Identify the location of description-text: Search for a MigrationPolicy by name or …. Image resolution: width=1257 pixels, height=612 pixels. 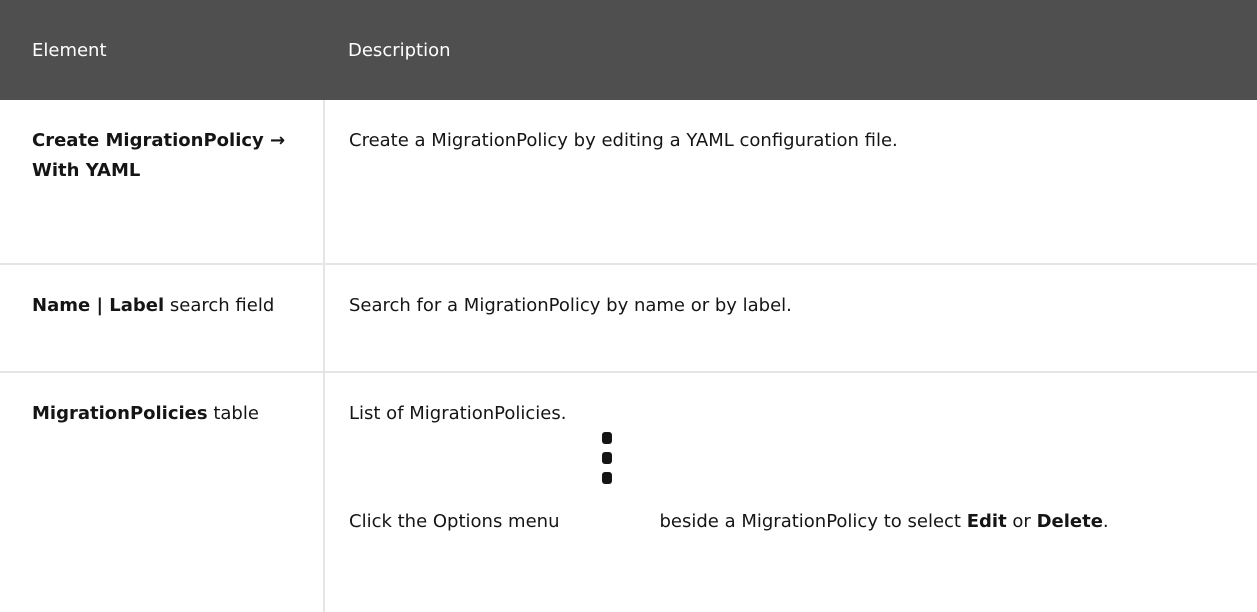
(570, 305).